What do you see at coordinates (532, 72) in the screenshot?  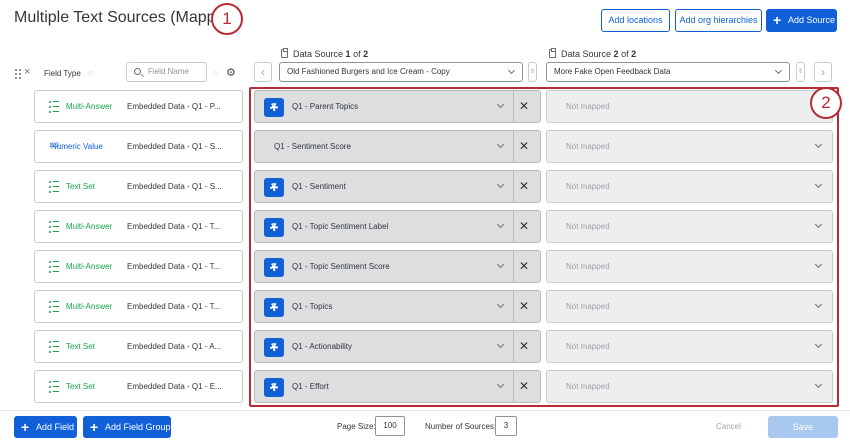 I see `reorder-source-1-button: ⇕` at bounding box center [532, 72].